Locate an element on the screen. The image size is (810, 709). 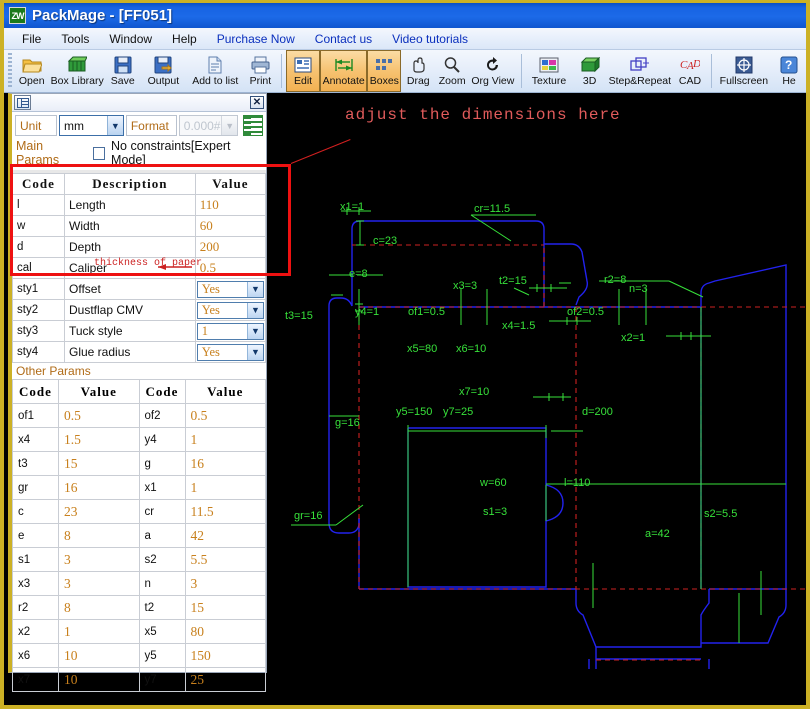
toolbar-button-3d: 3D is located at coordinates (590, 71).